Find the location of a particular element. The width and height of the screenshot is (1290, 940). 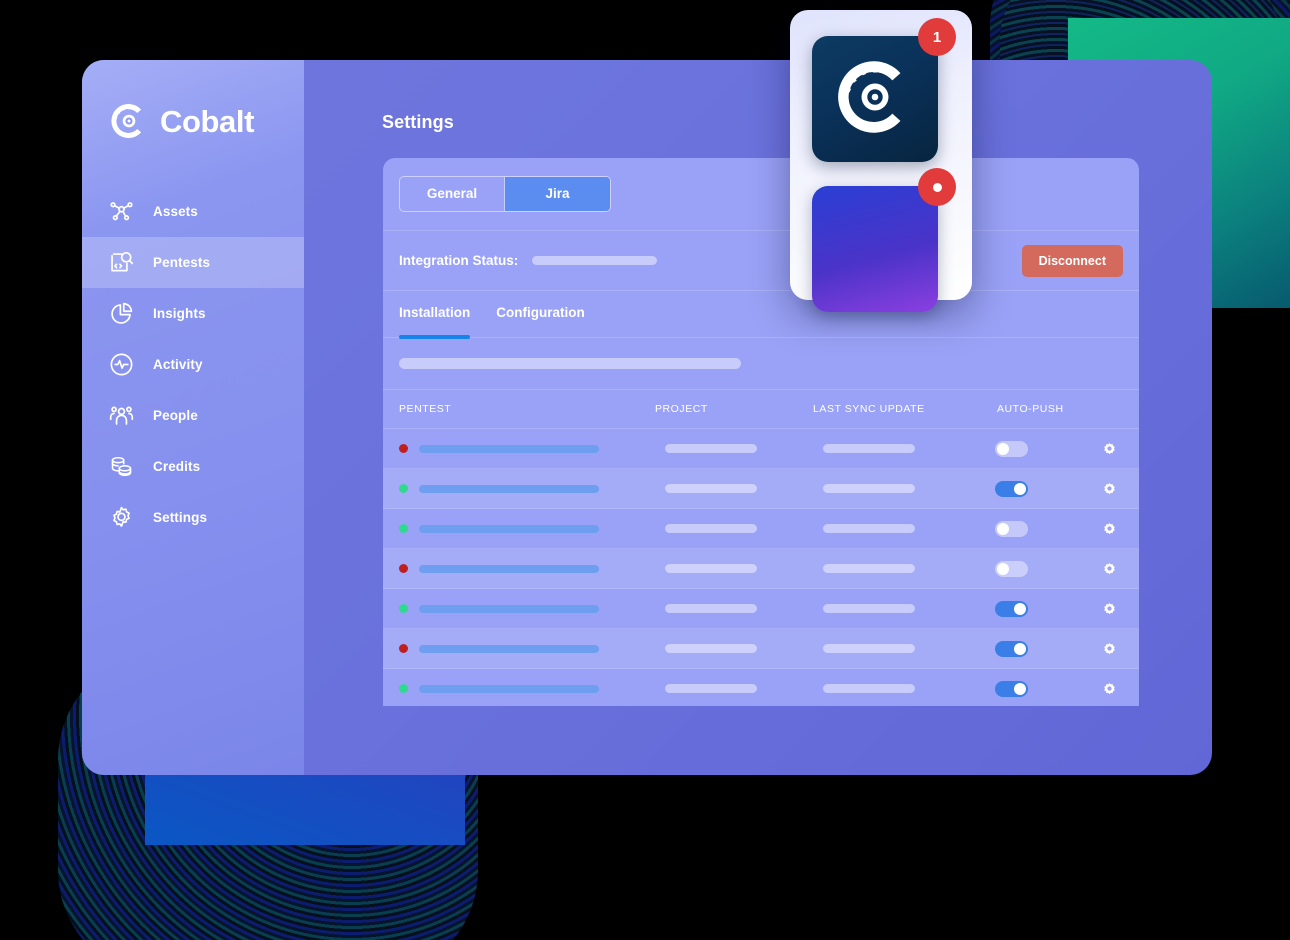

sidebar-item-label: Pentests is located at coordinates (182, 262).